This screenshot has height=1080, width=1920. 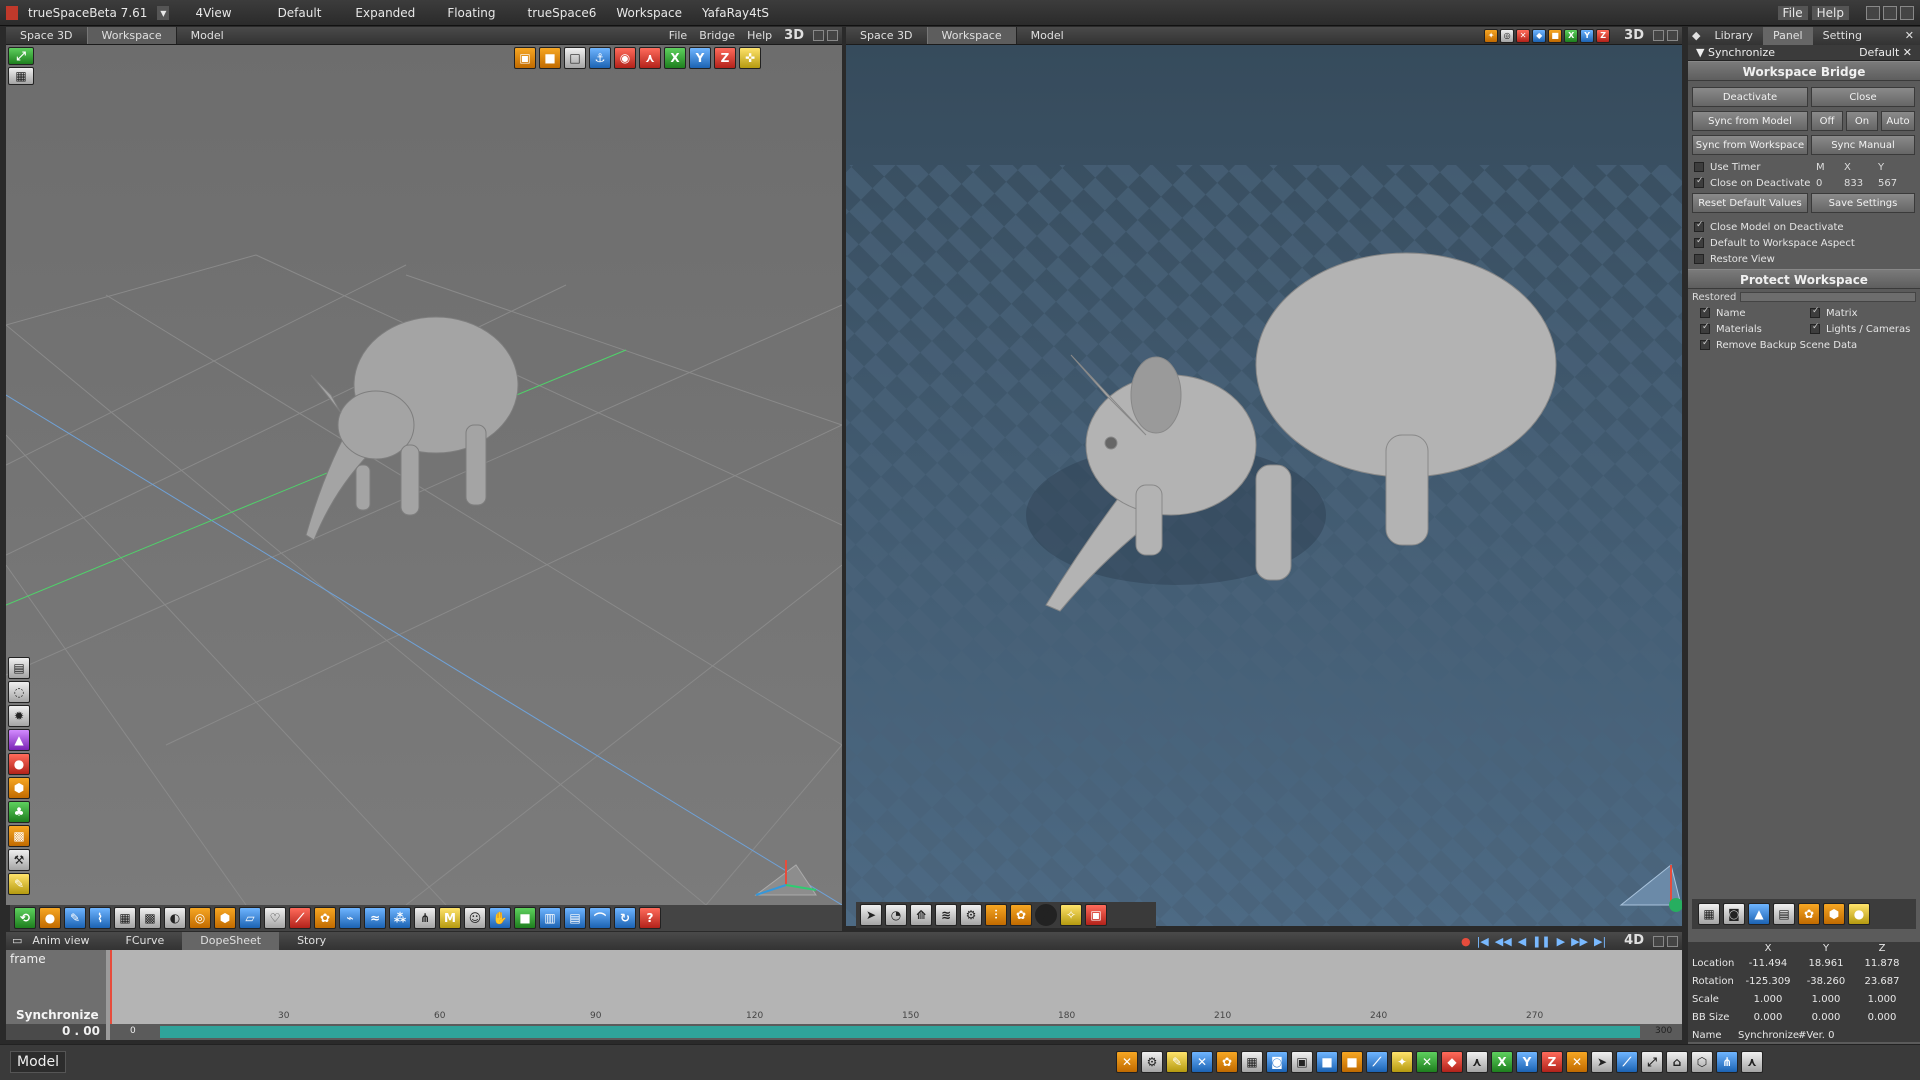 What do you see at coordinates (1859, 914) in the screenshot?
I see `panel-light-icon: ●` at bounding box center [1859, 914].